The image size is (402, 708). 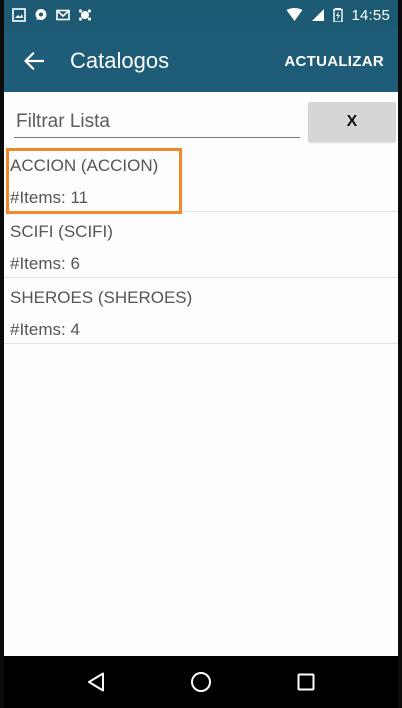 I want to click on list-item: SCIFI (SCIFI) #Items: 6, so click(x=201, y=245).